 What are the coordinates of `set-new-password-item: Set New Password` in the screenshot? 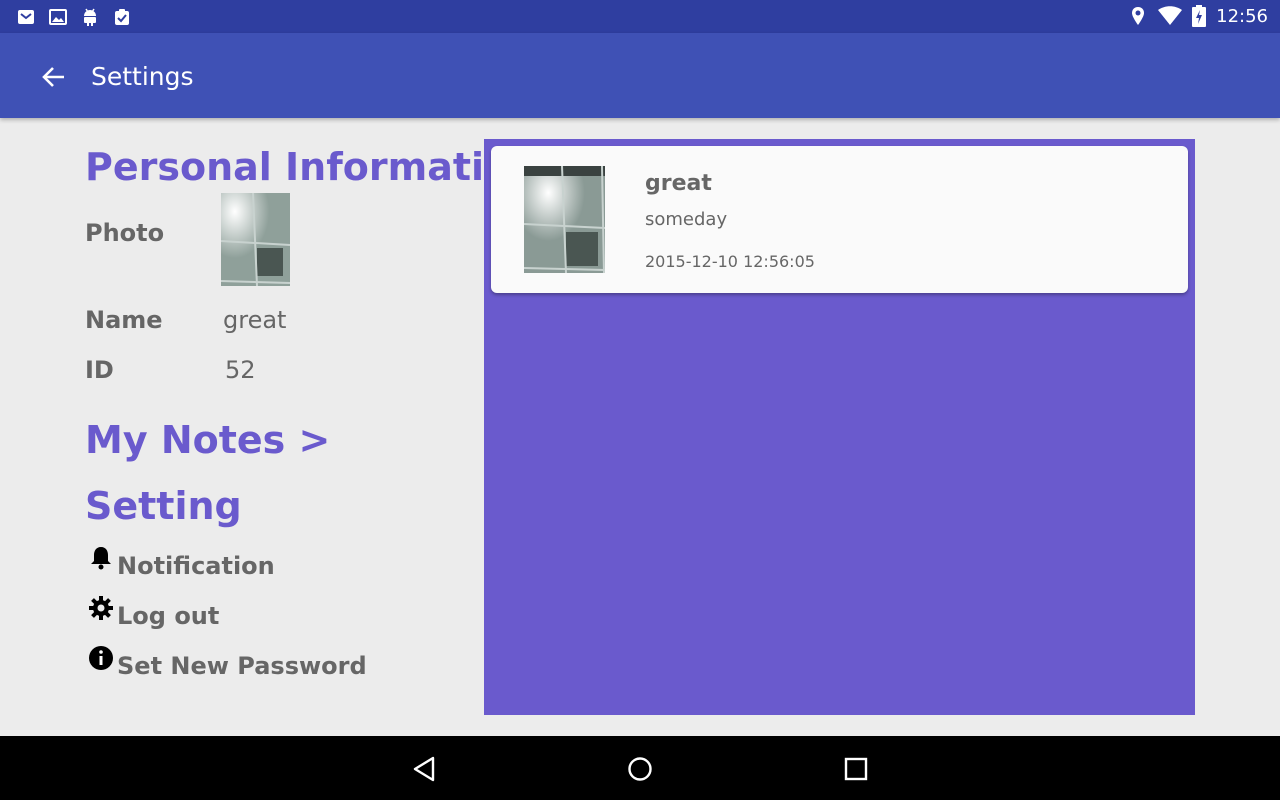 It's located at (227, 663).